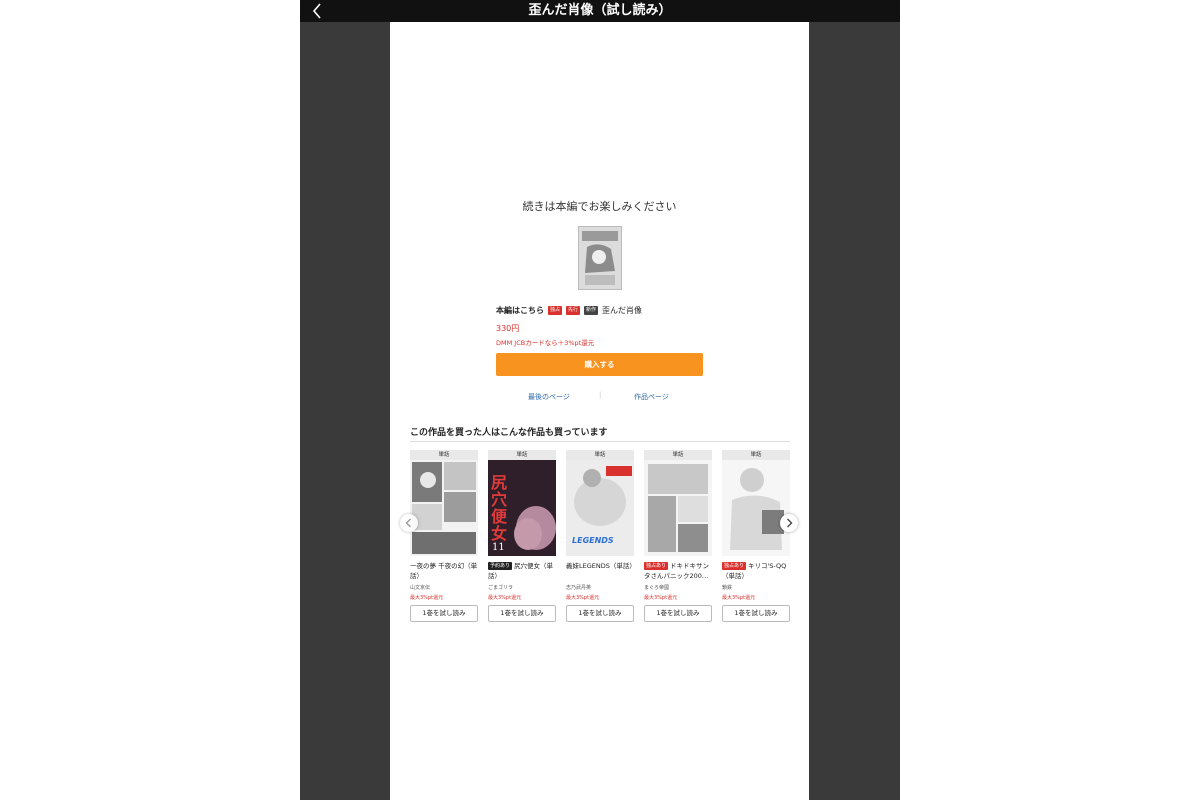 The image size is (1200, 800). What do you see at coordinates (600, 508) in the screenshot?
I see `card-cover-image: LEGENDS` at bounding box center [600, 508].